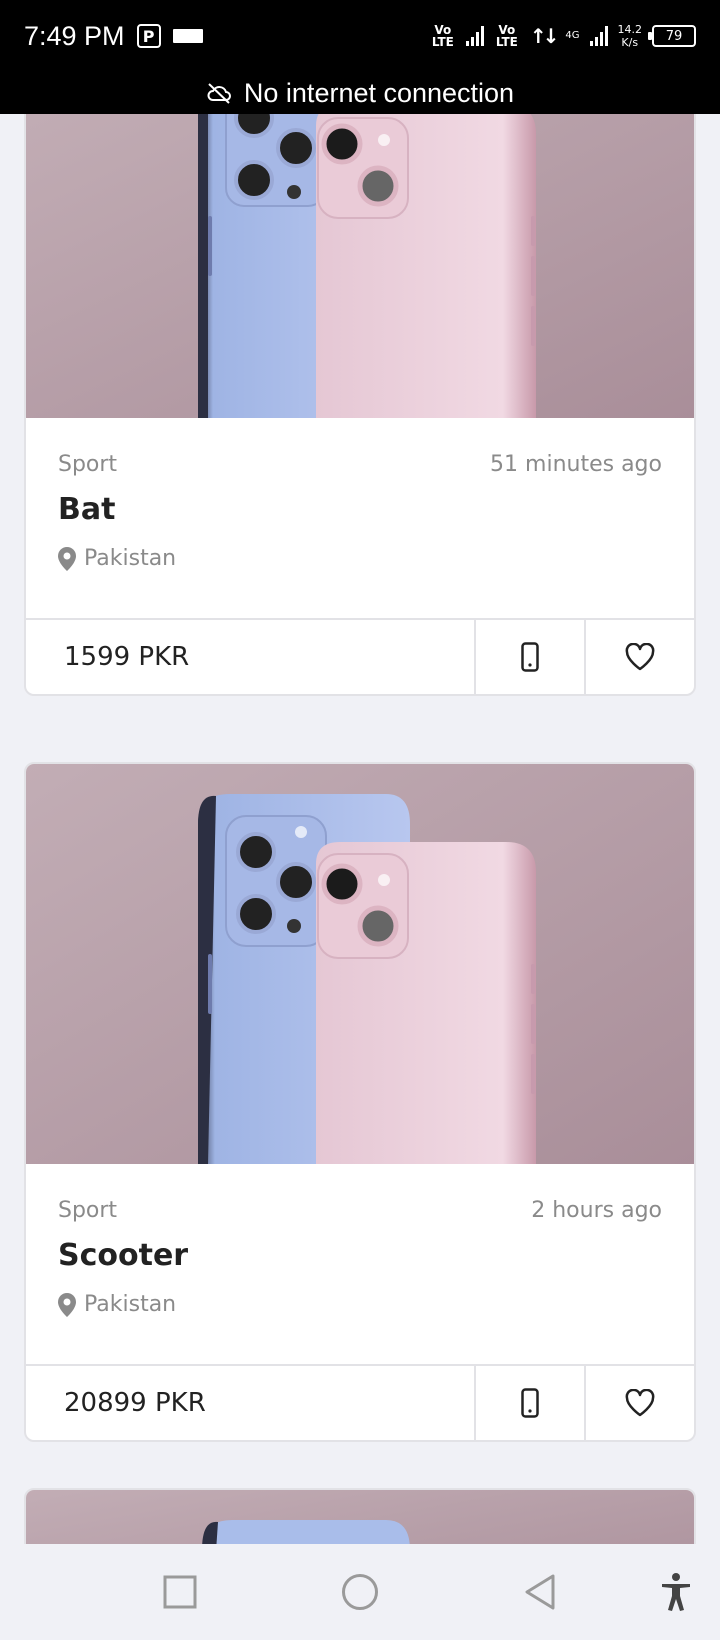 The image size is (720, 1640). I want to click on network-type-label: 4G, so click(572, 35).